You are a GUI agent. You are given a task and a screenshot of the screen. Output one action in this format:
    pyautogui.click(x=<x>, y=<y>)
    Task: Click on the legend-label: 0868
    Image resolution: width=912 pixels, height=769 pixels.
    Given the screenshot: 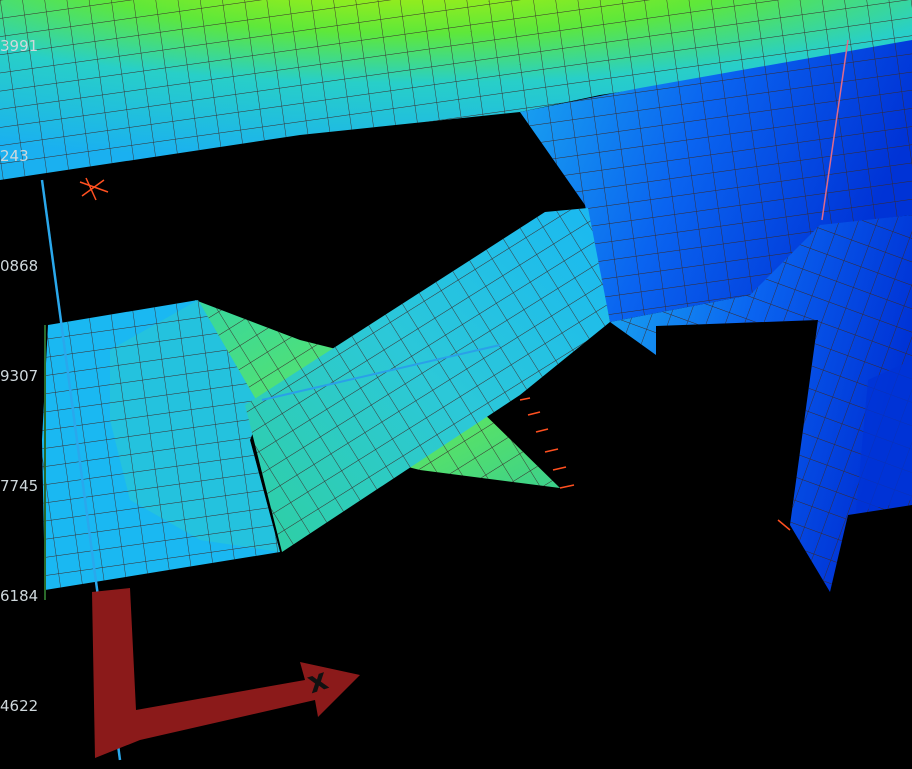 What is the action you would take?
    pyautogui.click(x=19, y=266)
    